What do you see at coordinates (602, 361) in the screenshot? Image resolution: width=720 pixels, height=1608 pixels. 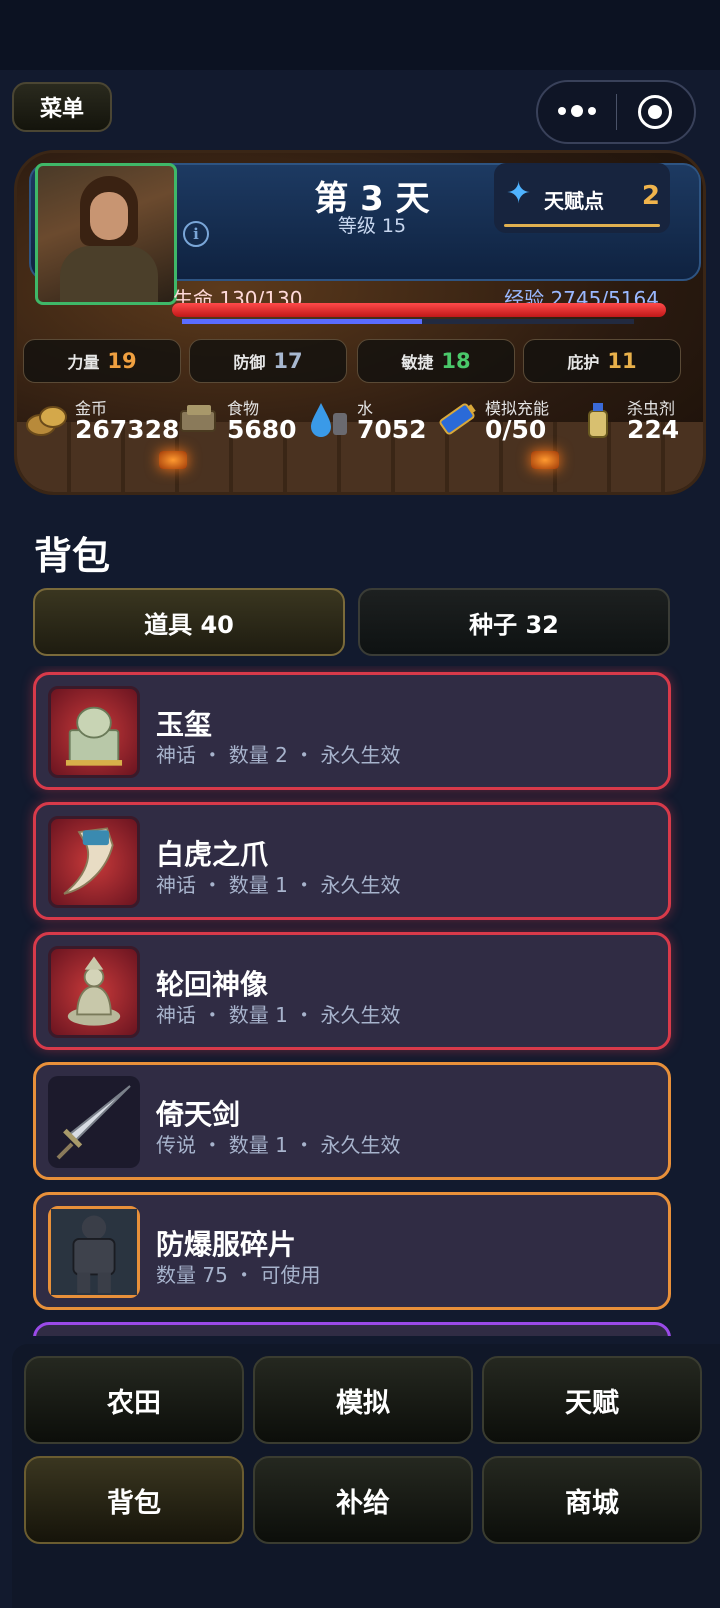 I see `stat-shelter: 庇护 11` at bounding box center [602, 361].